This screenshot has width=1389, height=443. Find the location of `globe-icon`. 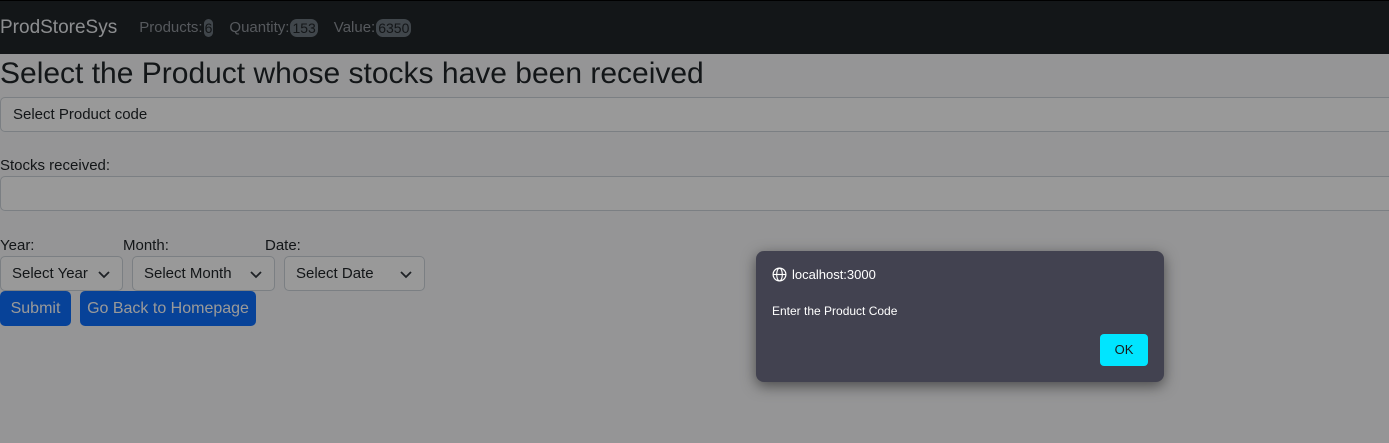

globe-icon is located at coordinates (779, 274).